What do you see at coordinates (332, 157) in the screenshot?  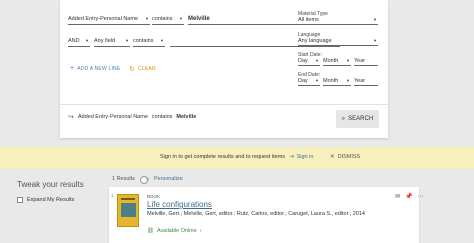 I see `close-icon: ✕` at bounding box center [332, 157].